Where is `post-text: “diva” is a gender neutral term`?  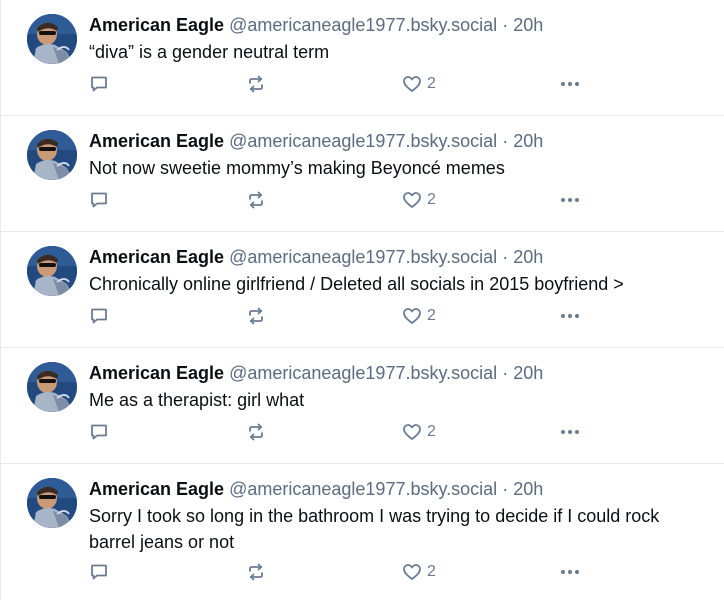
post-text: “diva” is a gender neutral term is located at coordinates (209, 52).